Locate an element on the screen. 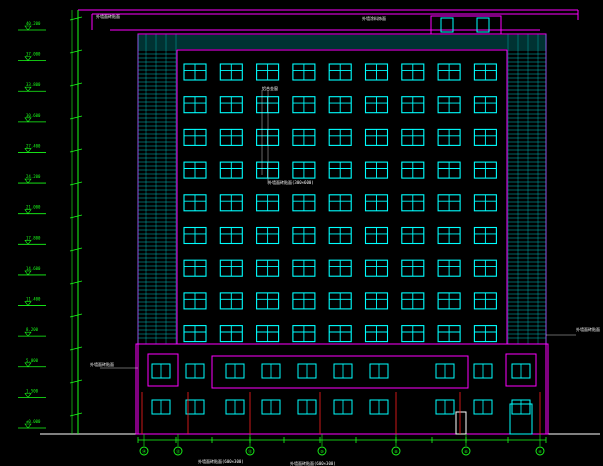 The image size is (603, 466). level-label: 17.800 is located at coordinates (33, 237).